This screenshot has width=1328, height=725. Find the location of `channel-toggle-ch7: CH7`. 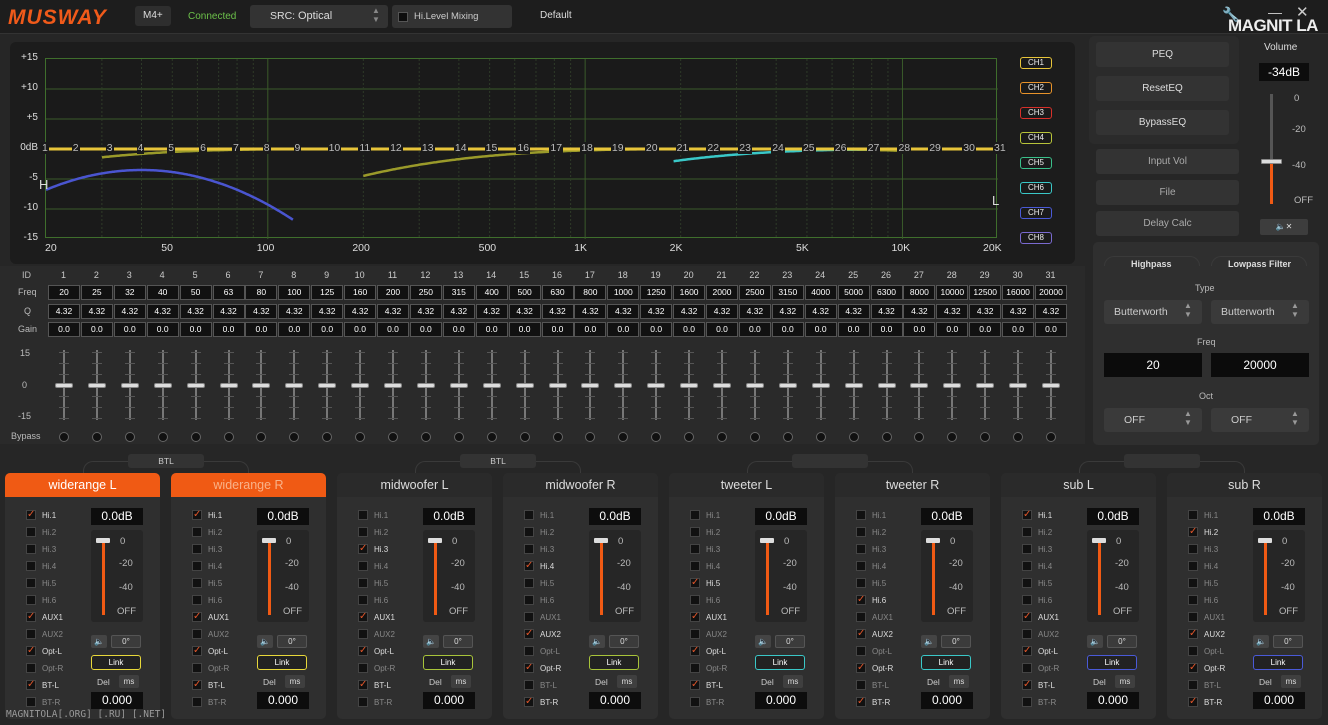

channel-toggle-ch7: CH7 is located at coordinates (1036, 213).